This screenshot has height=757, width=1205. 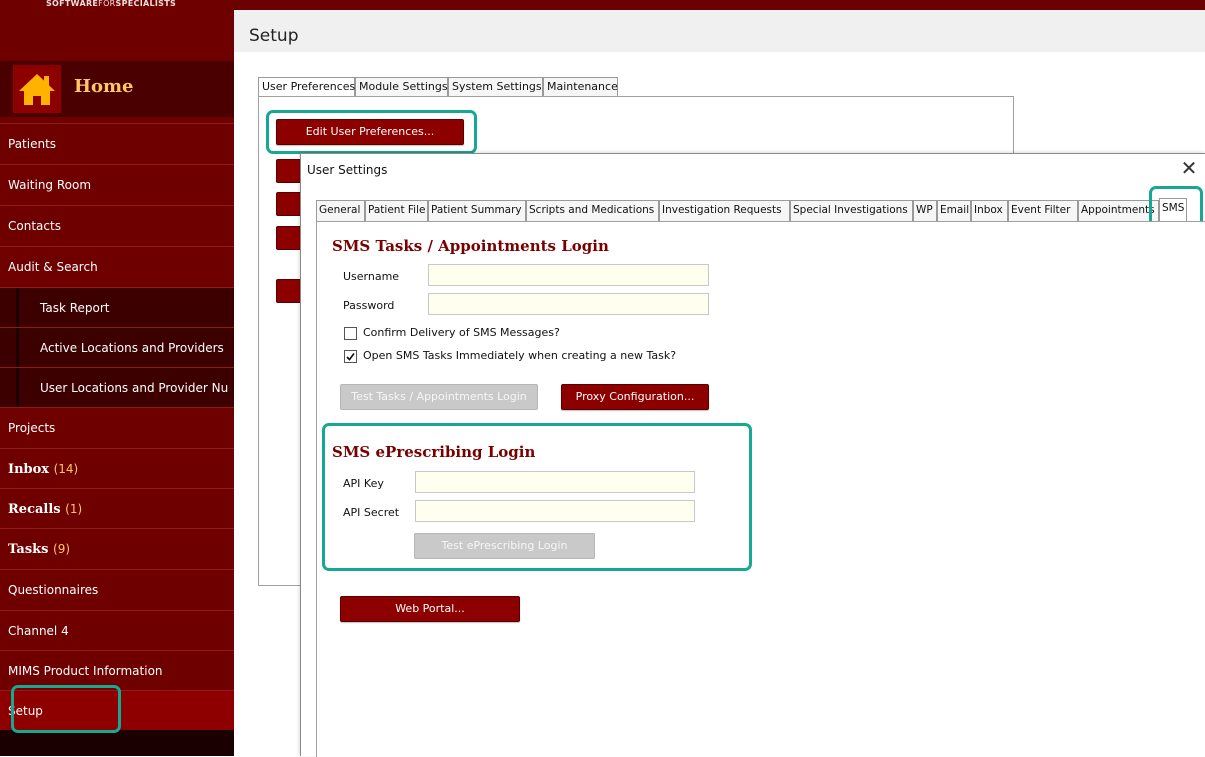 What do you see at coordinates (555, 482) in the screenshot?
I see `api-key-input` at bounding box center [555, 482].